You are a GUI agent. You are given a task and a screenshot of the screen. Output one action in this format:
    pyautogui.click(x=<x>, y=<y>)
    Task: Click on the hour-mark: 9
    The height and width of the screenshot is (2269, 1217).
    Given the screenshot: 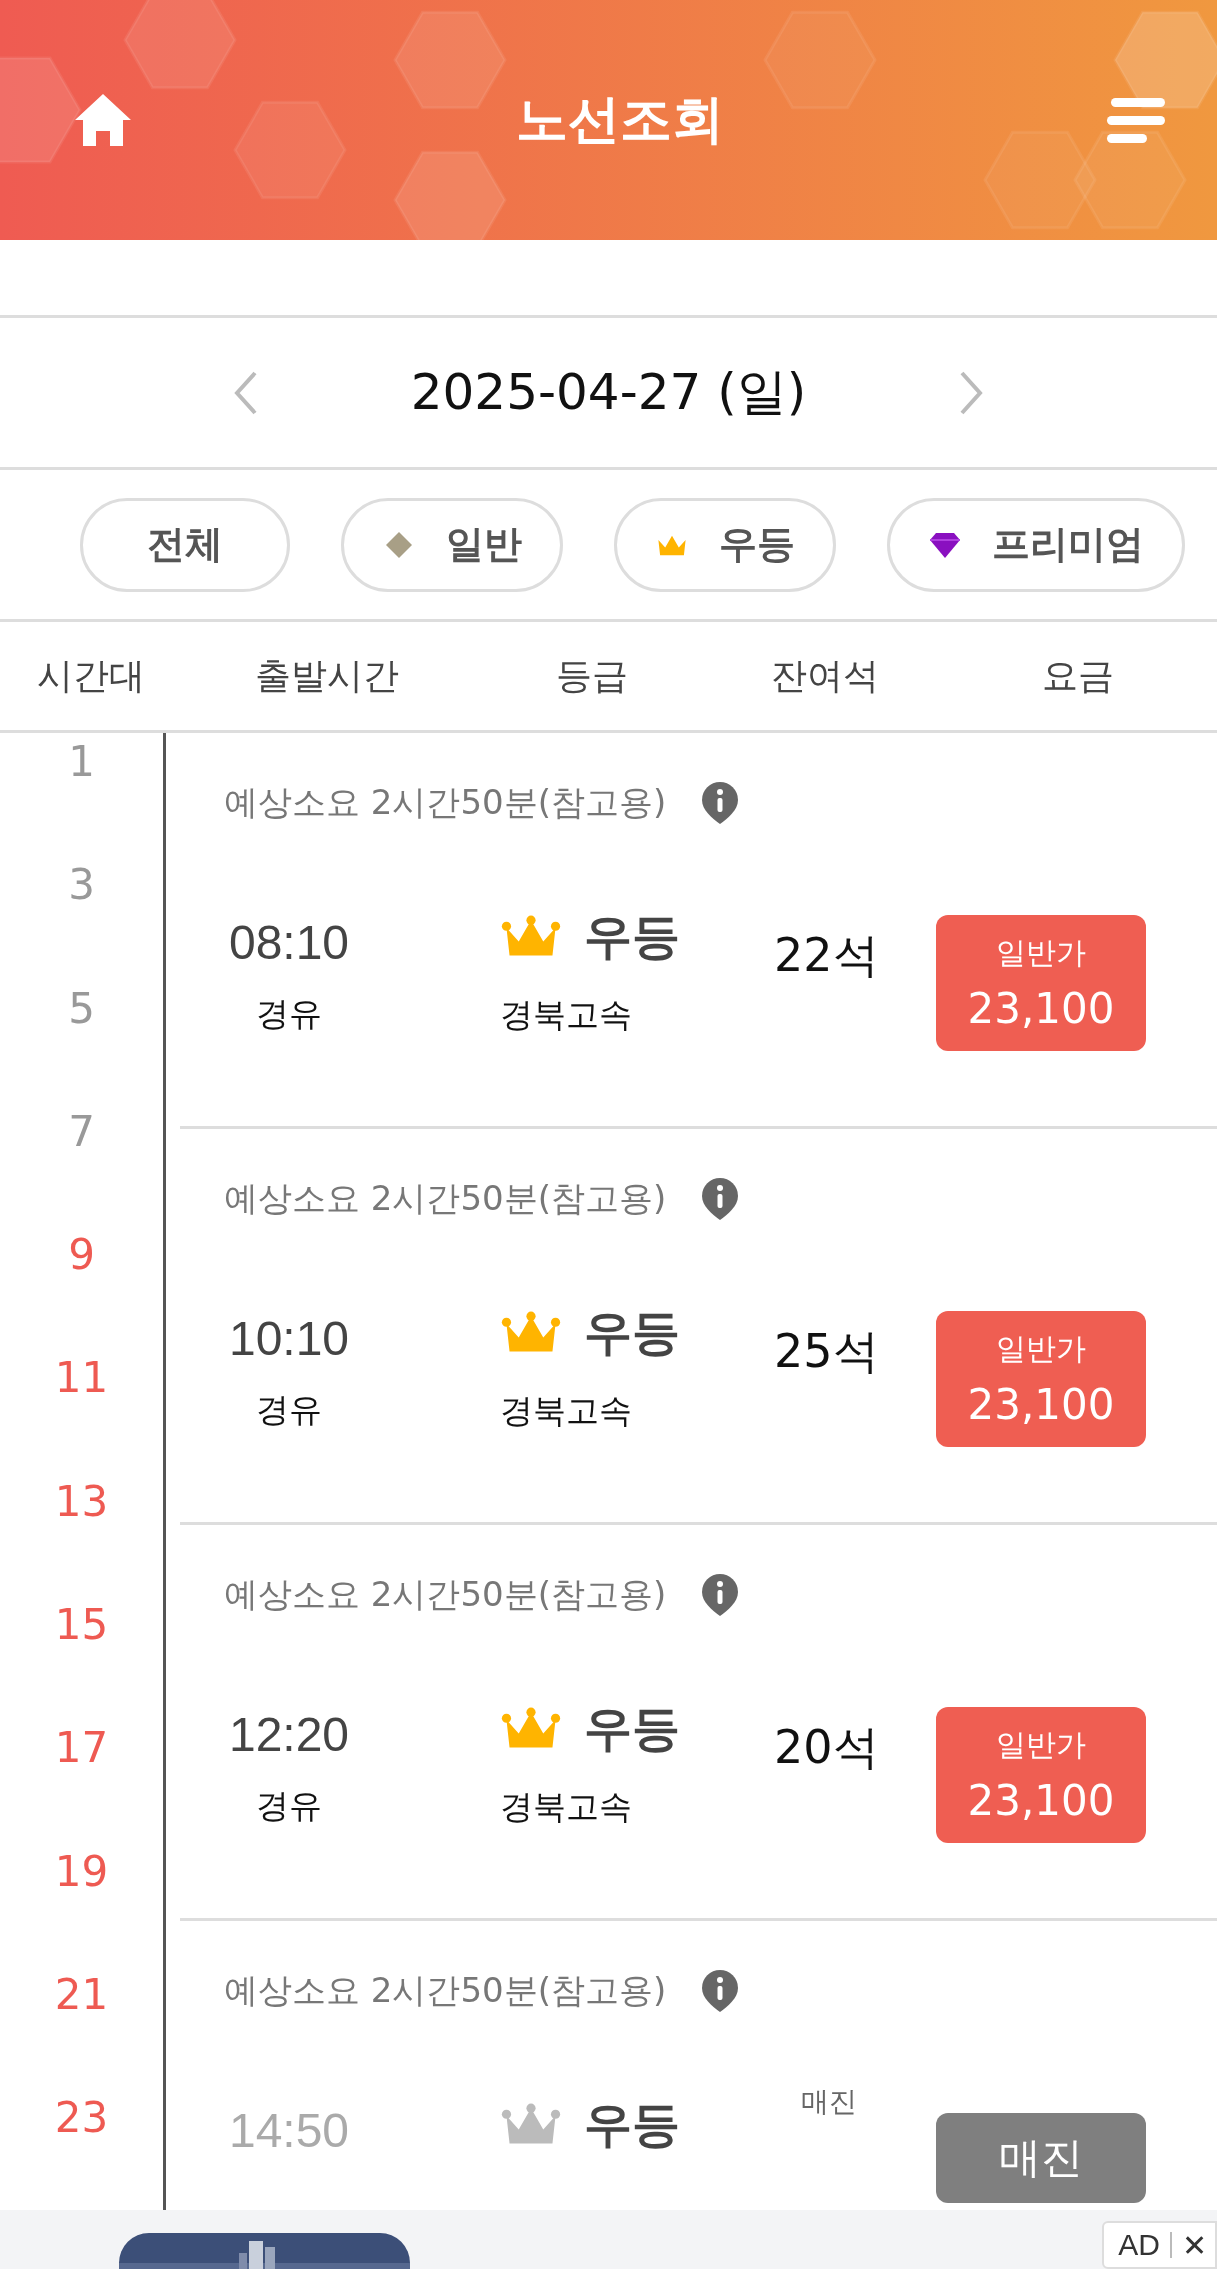 What is the action you would take?
    pyautogui.click(x=81, y=1255)
    